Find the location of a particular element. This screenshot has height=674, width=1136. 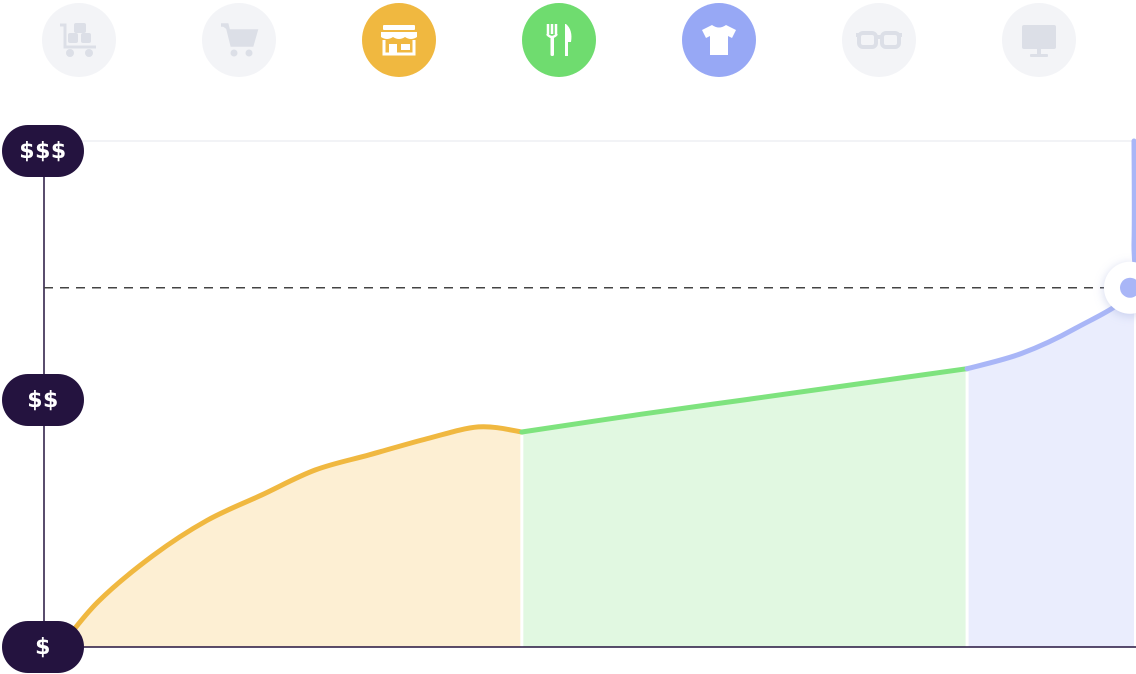

y-tick-label: $$$ is located at coordinates (43, 151).